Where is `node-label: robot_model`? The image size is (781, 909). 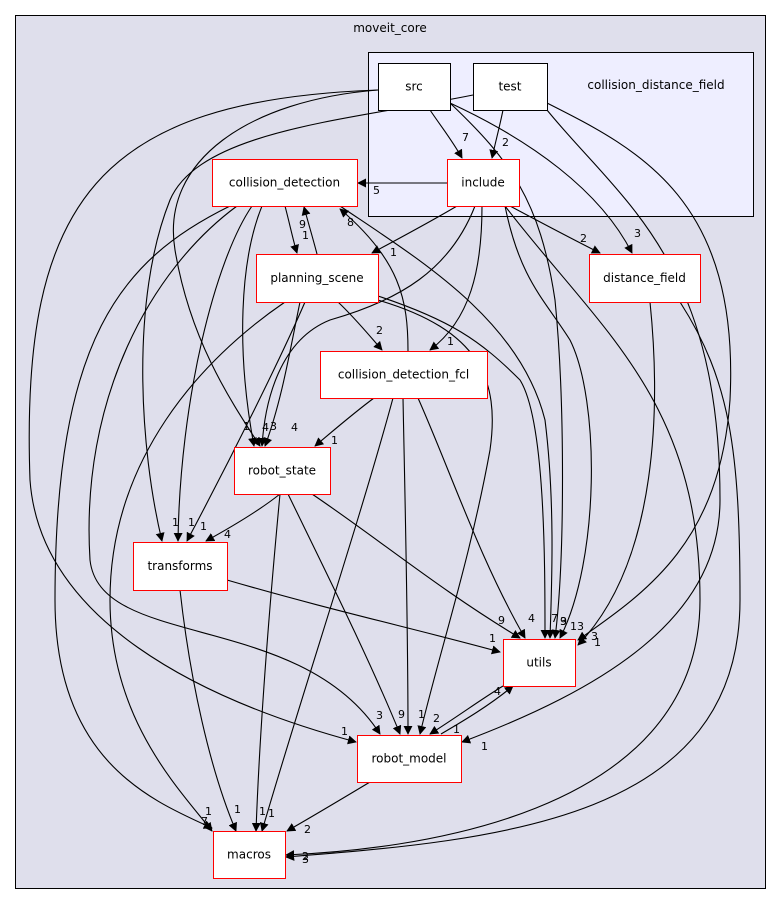 node-label: robot_model is located at coordinates (408, 759).